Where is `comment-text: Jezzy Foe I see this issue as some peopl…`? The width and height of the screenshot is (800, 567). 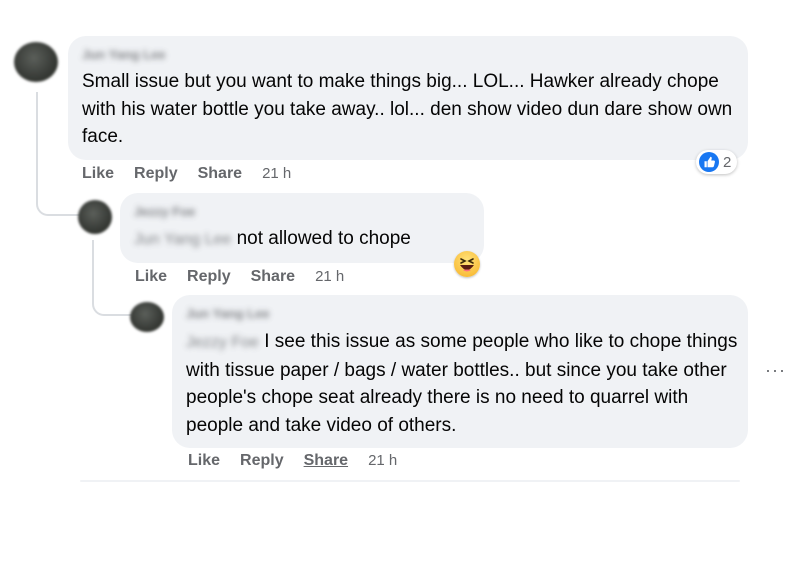
comment-text: Jezzy Foe I see this issue as some peopl… is located at coordinates (462, 383).